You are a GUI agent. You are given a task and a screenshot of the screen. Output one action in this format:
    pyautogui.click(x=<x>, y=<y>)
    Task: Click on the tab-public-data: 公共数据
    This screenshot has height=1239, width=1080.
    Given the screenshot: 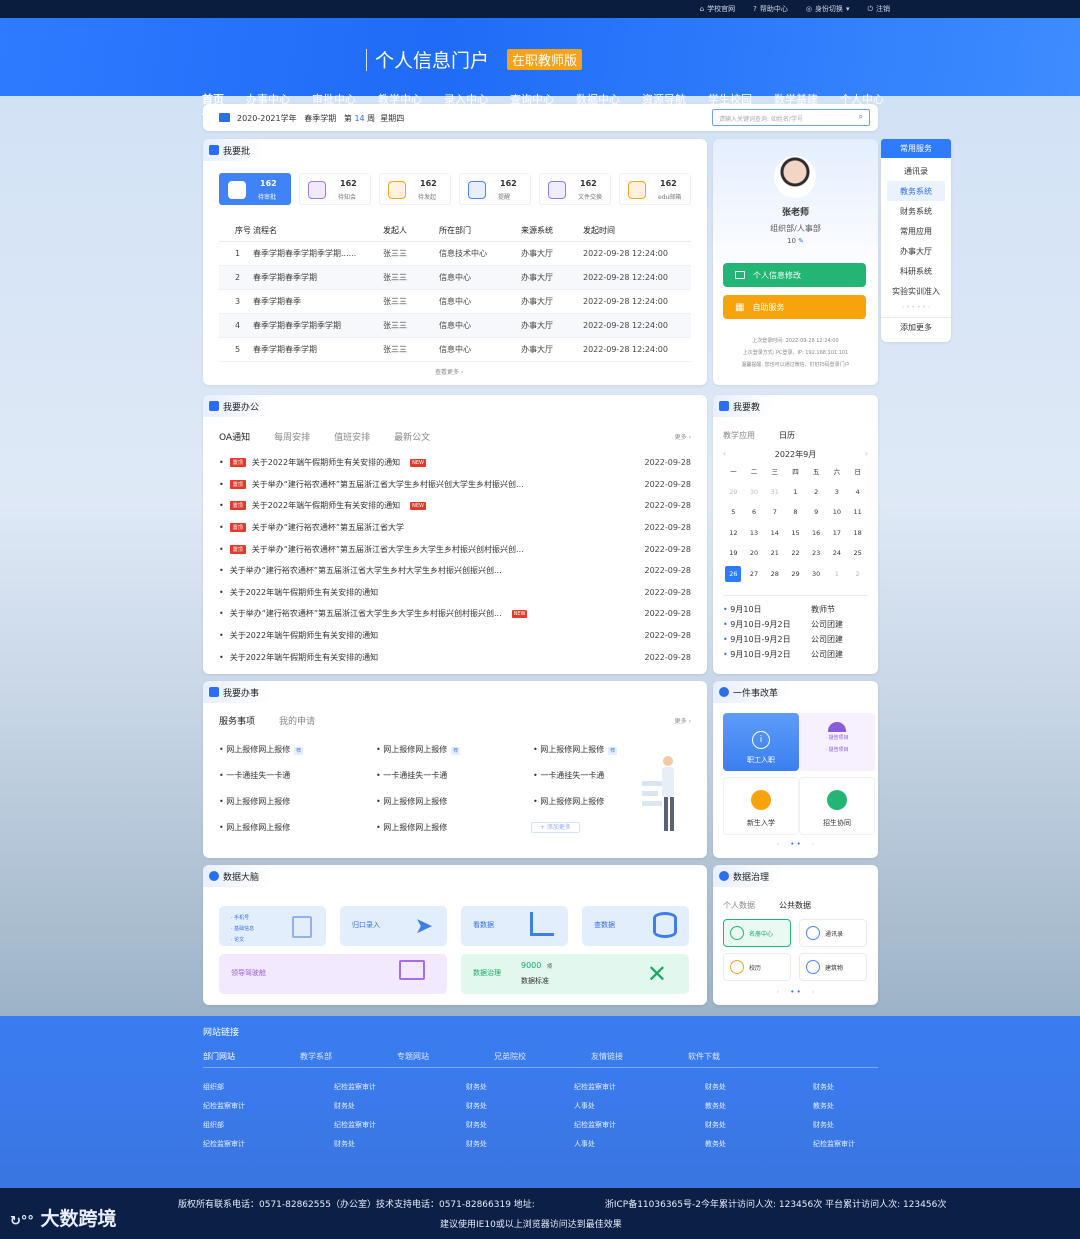 What is the action you would take?
    pyautogui.click(x=795, y=905)
    